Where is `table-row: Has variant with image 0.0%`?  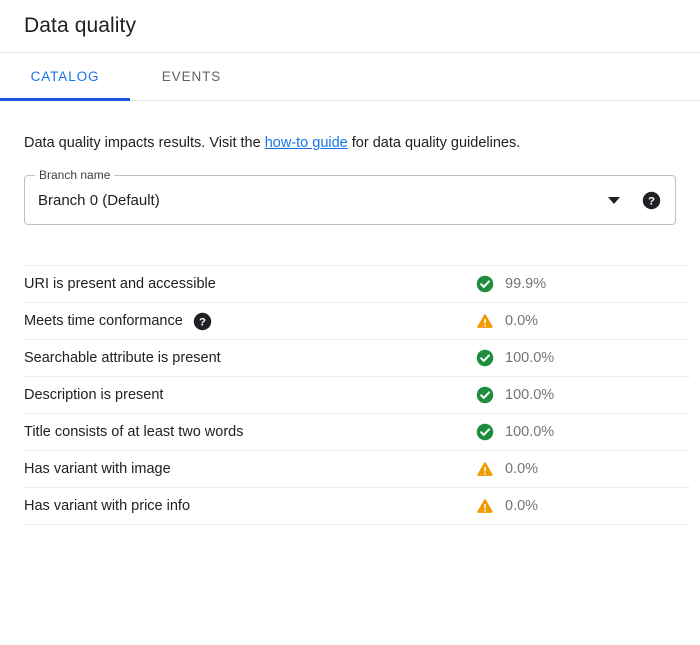
table-row: Has variant with image 0.0% is located at coordinates (357, 469).